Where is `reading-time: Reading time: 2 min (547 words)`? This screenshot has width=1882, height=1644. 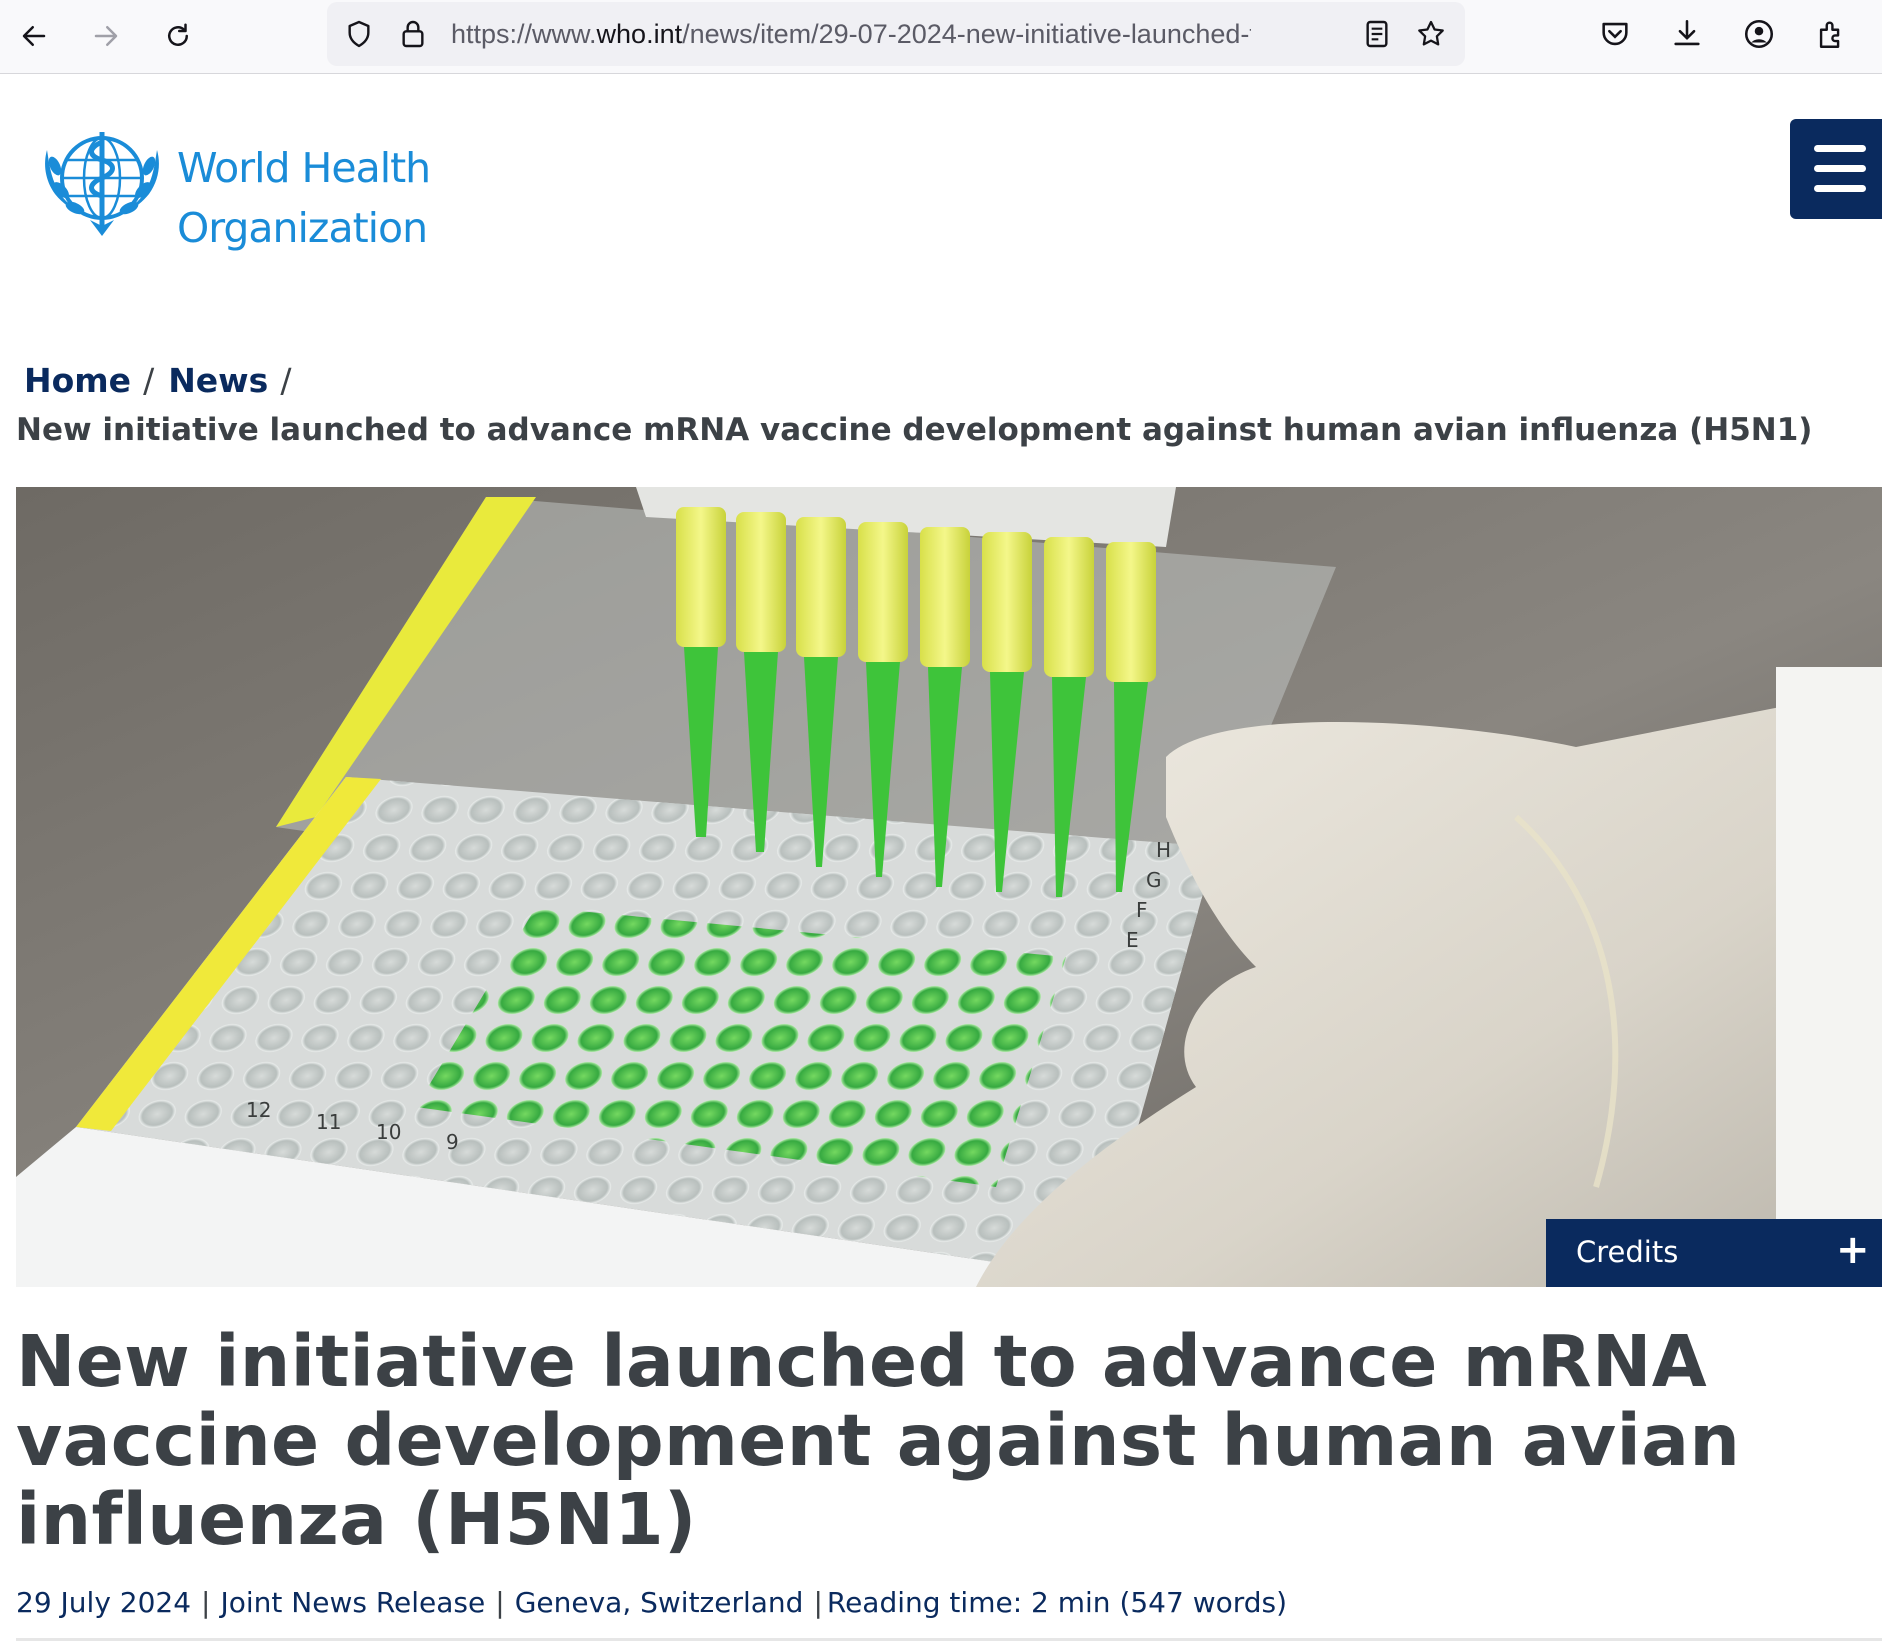
reading-time: Reading time: 2 min (547 words) is located at coordinates (1057, 1602).